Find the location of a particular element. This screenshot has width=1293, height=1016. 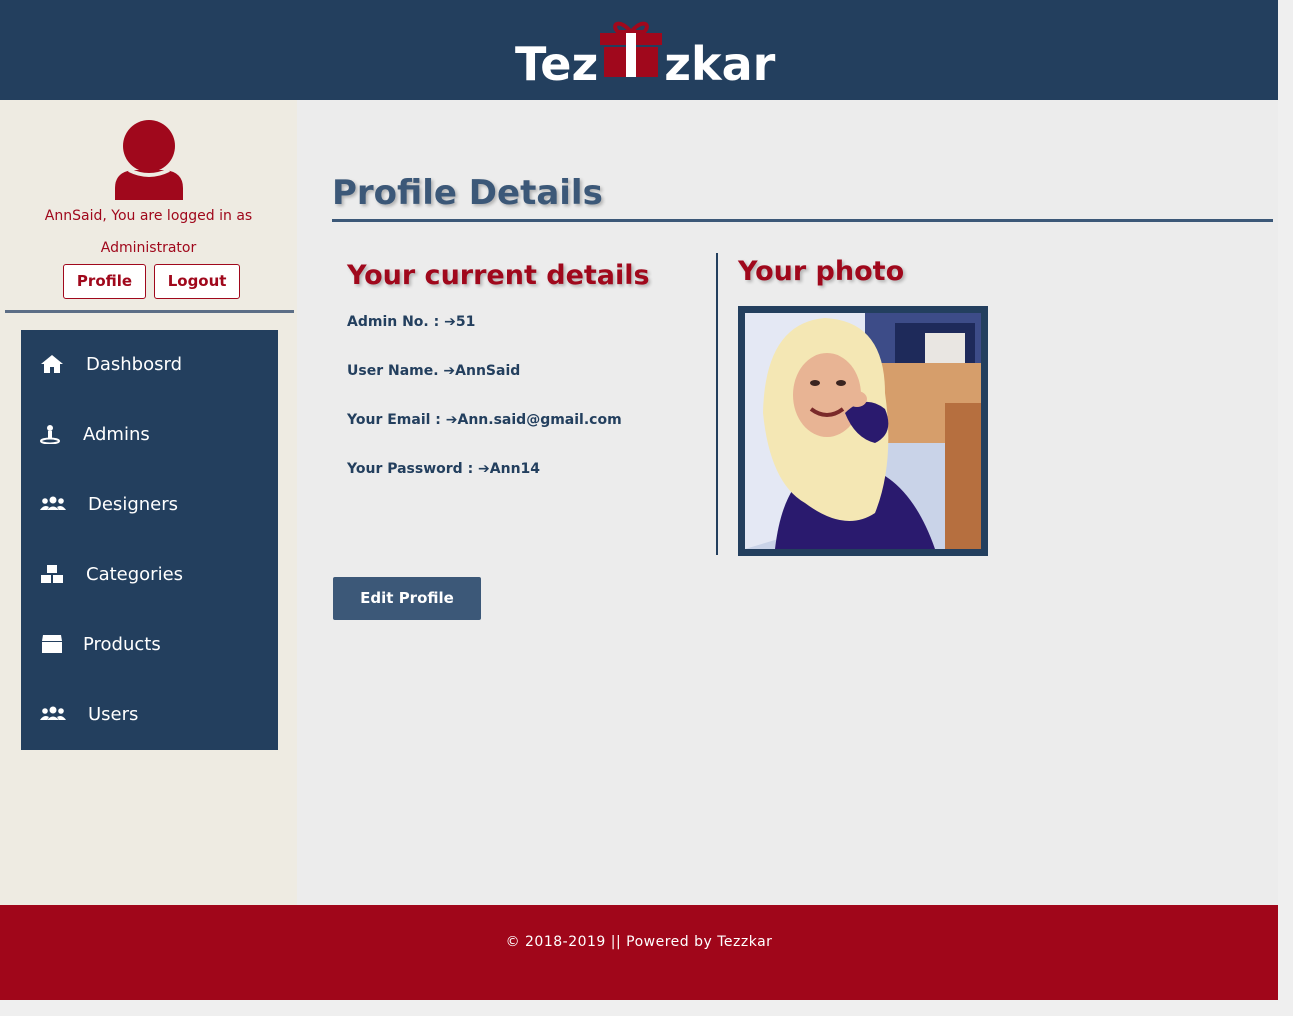

sidebar-item-label: Admins is located at coordinates (116, 434).